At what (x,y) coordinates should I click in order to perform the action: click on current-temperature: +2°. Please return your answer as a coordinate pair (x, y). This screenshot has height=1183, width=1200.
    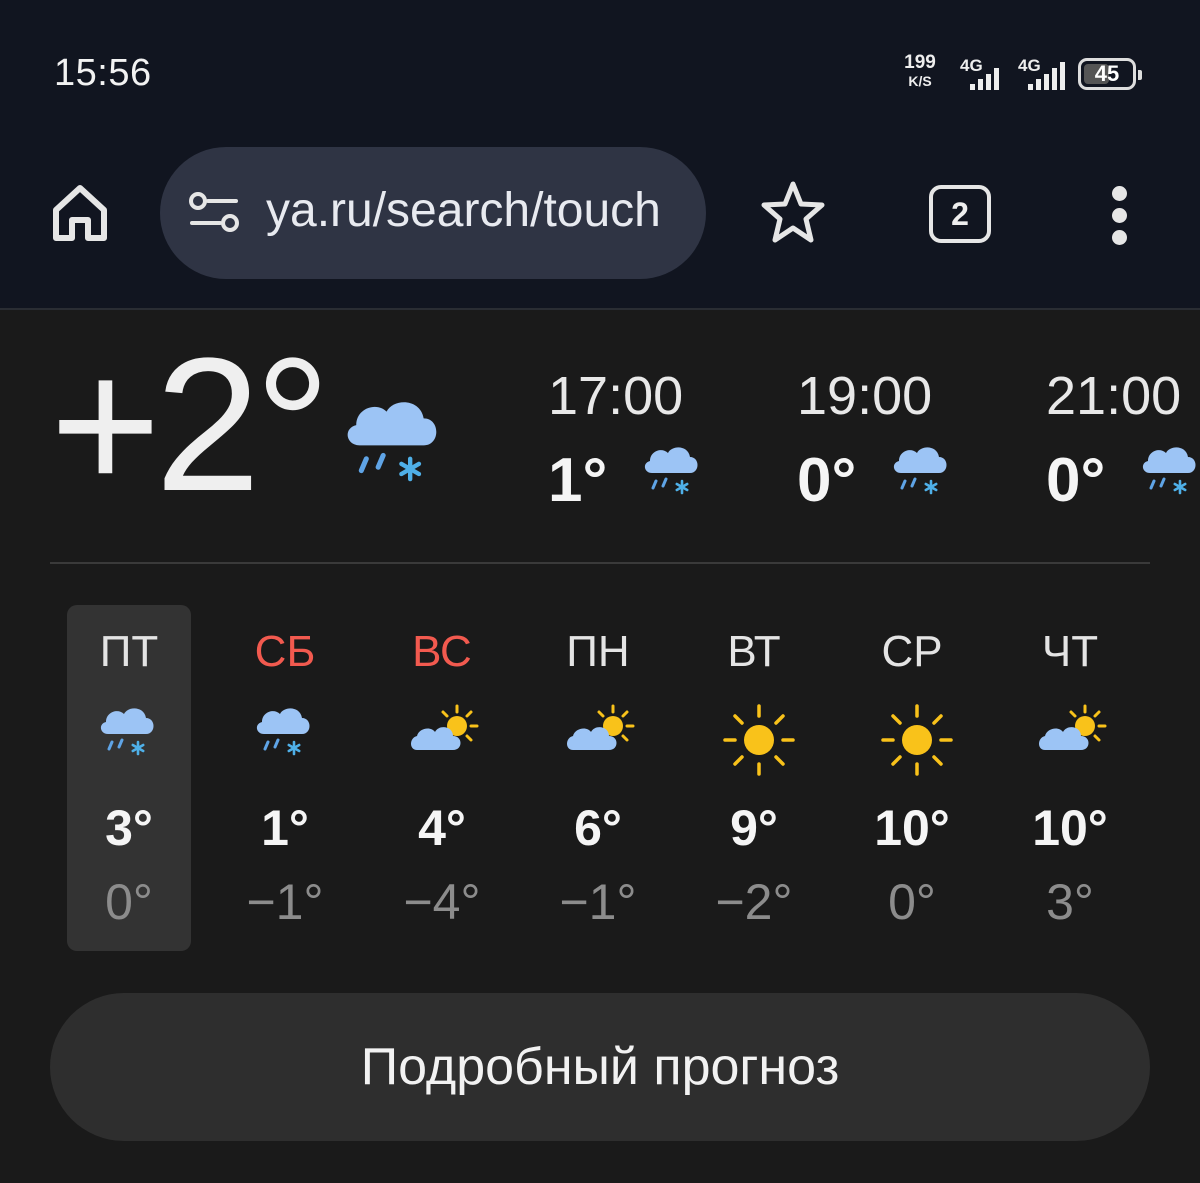
    Looking at the image, I should click on (190, 425).